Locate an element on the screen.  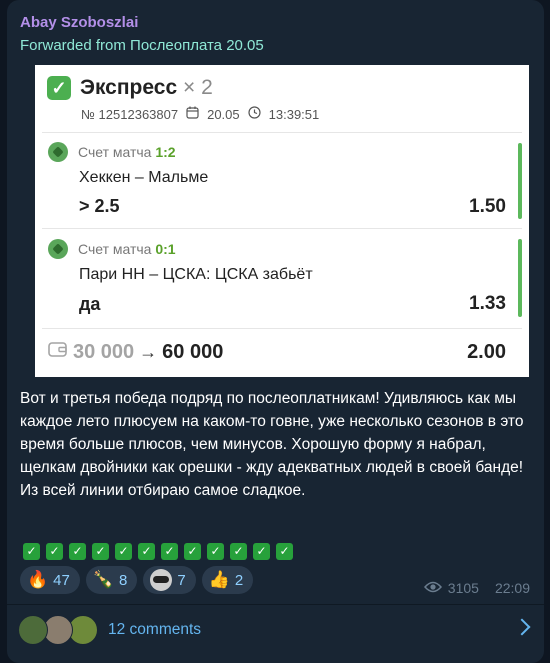
reaction-count: 7 is located at coordinates (181, 580).